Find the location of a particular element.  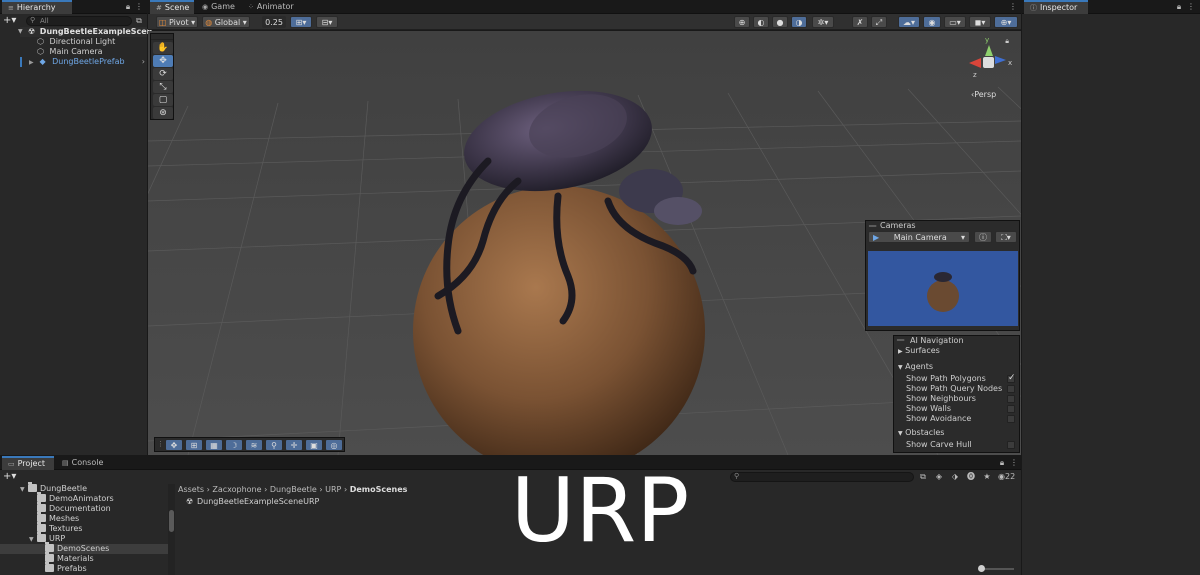

scene-row: ▼ ☢ DungBeetleExampleScen is located at coordinates (85, 32).